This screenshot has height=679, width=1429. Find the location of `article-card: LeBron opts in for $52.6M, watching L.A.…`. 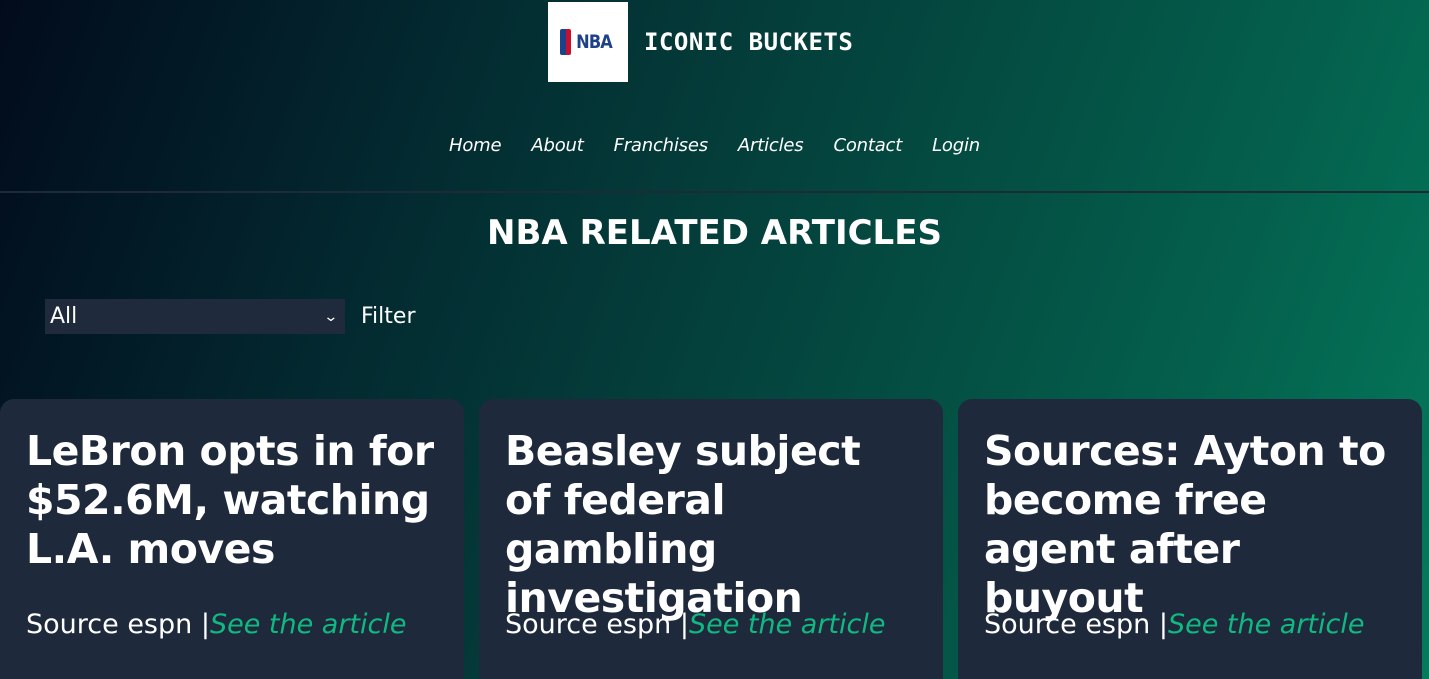

article-card: LeBron opts in for $52.6M, watching L.A.… is located at coordinates (232, 539).